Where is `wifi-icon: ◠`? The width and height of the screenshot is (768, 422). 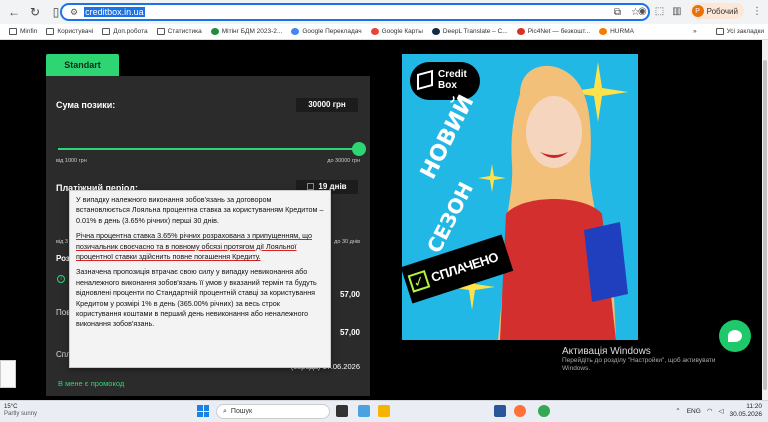
wifi-icon: ◠ is located at coordinates (710, 411).